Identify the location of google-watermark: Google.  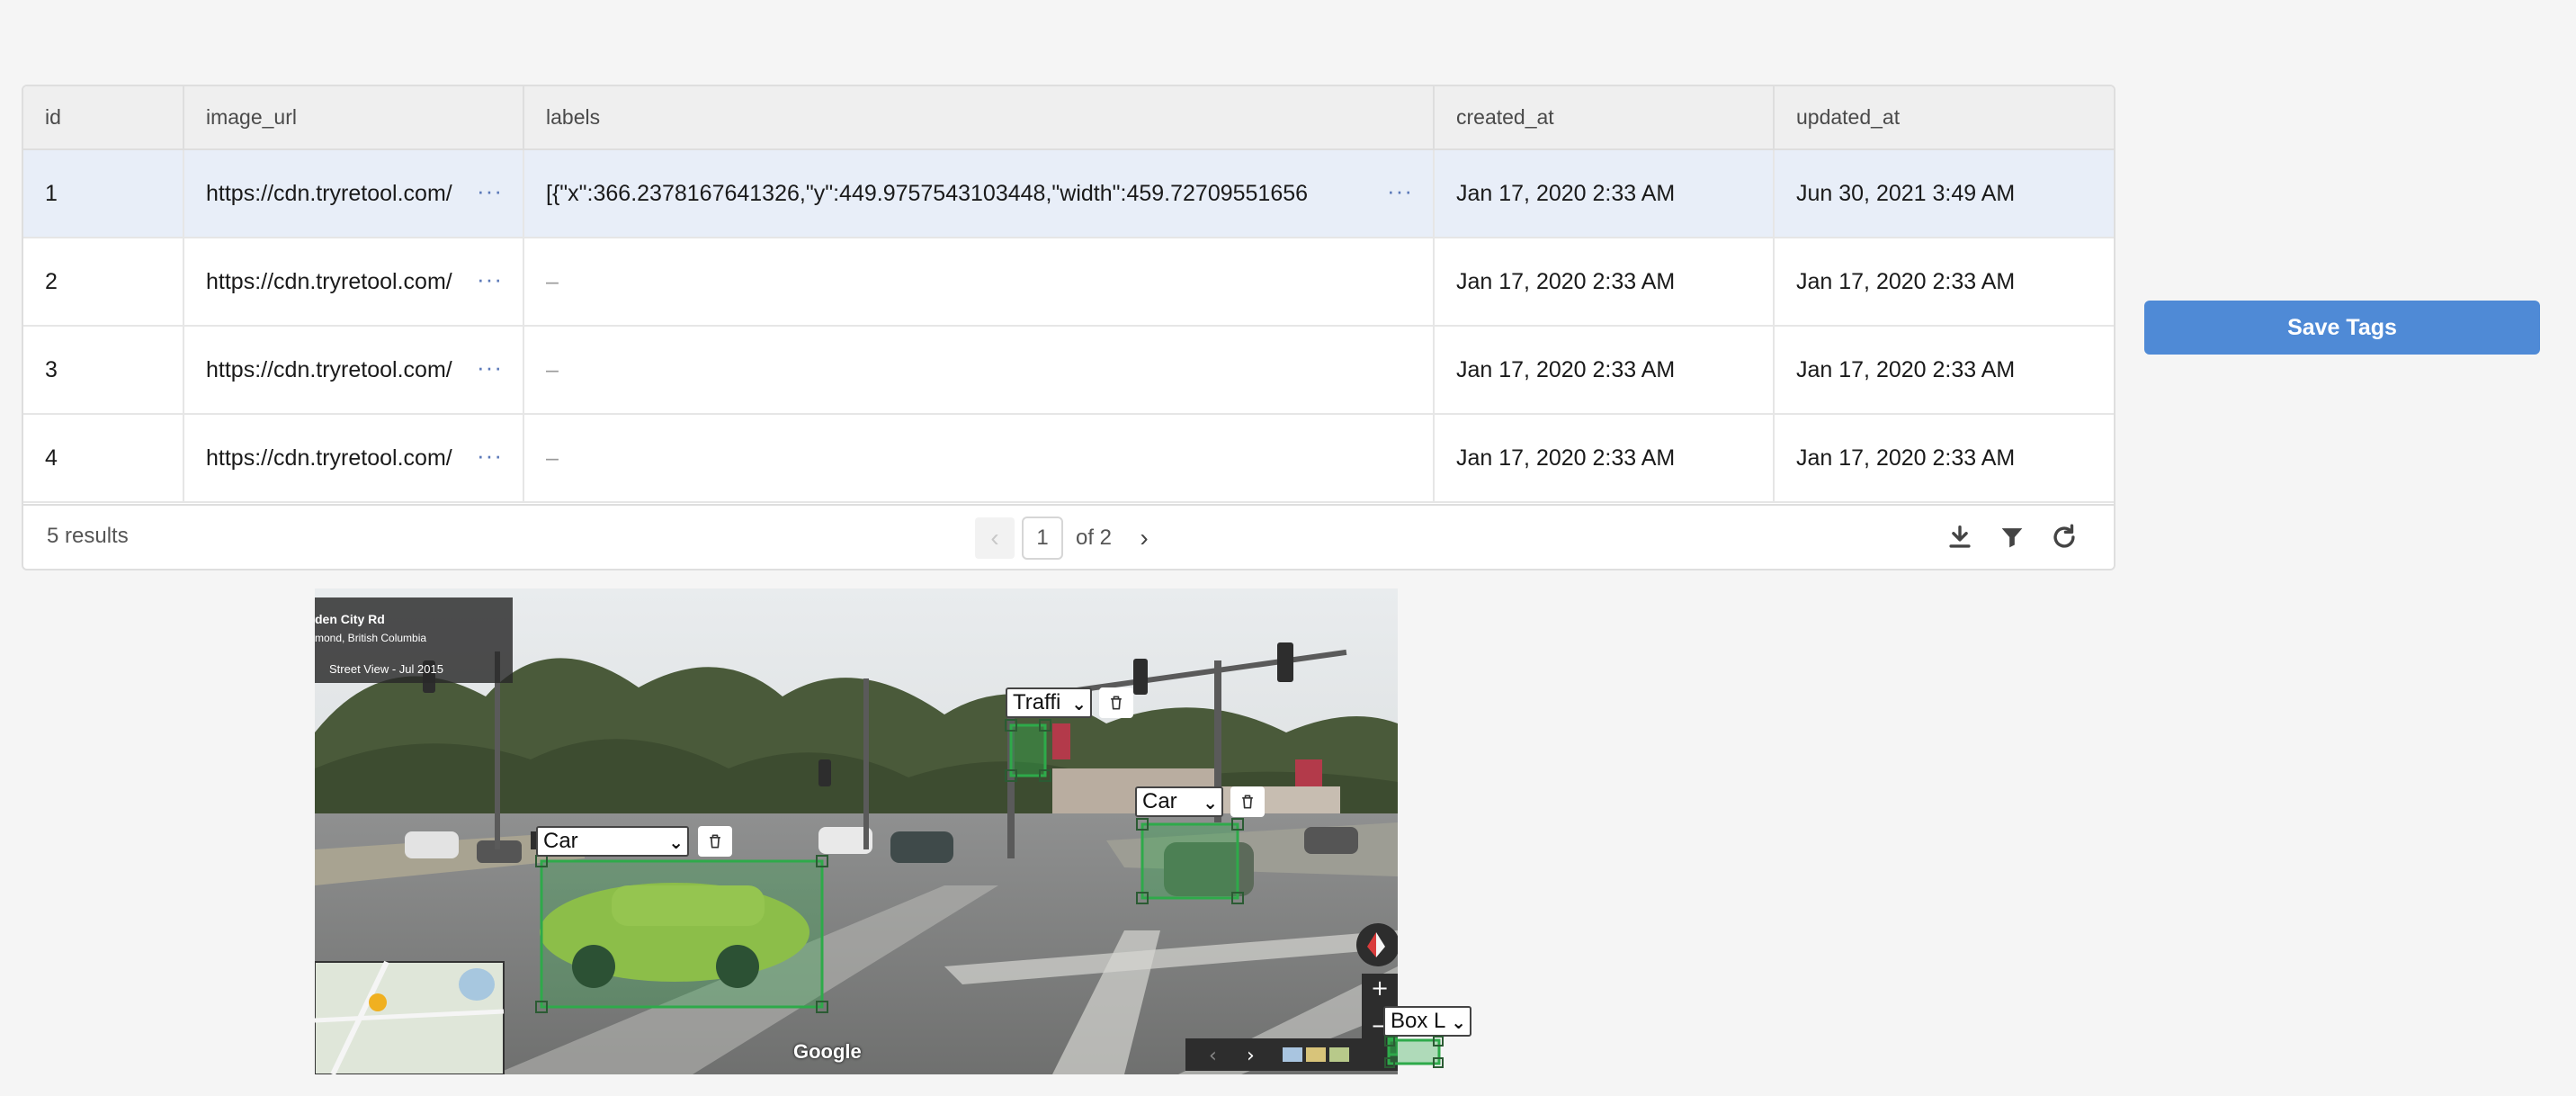
(827, 1051).